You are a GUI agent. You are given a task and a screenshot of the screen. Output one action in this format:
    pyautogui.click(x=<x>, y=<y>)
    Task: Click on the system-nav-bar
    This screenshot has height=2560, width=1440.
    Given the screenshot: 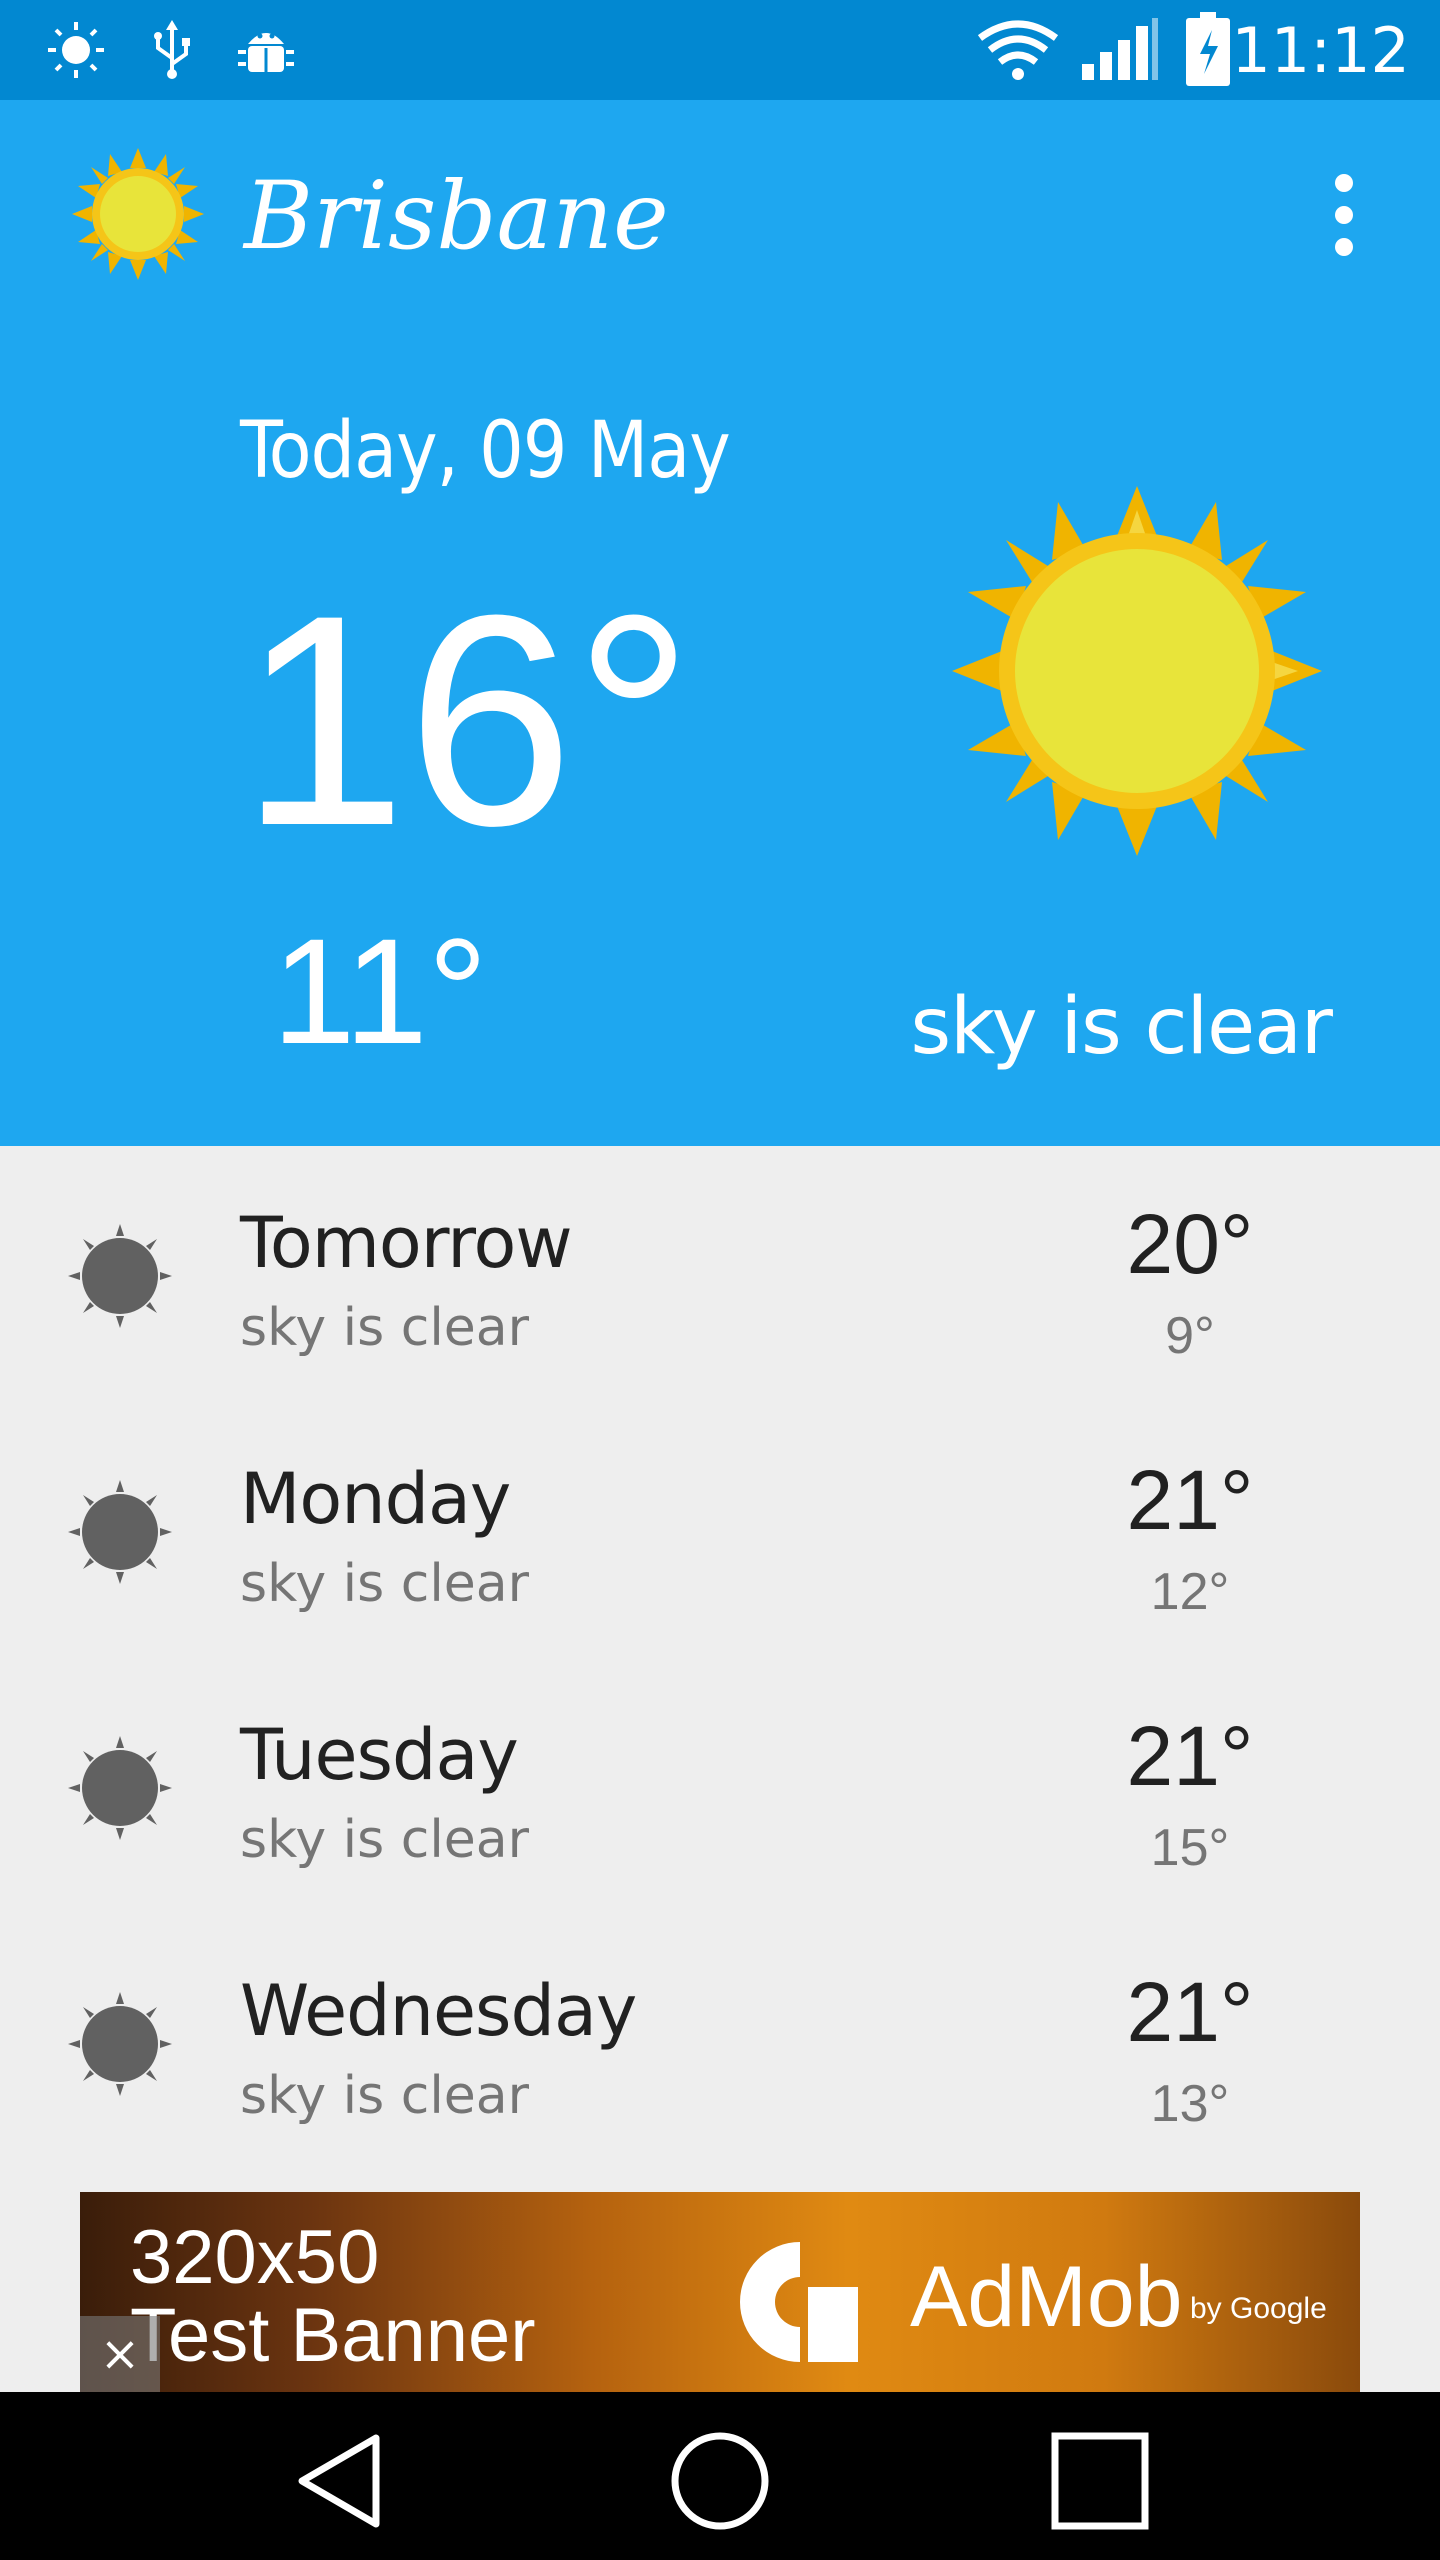 What is the action you would take?
    pyautogui.click(x=720, y=2476)
    